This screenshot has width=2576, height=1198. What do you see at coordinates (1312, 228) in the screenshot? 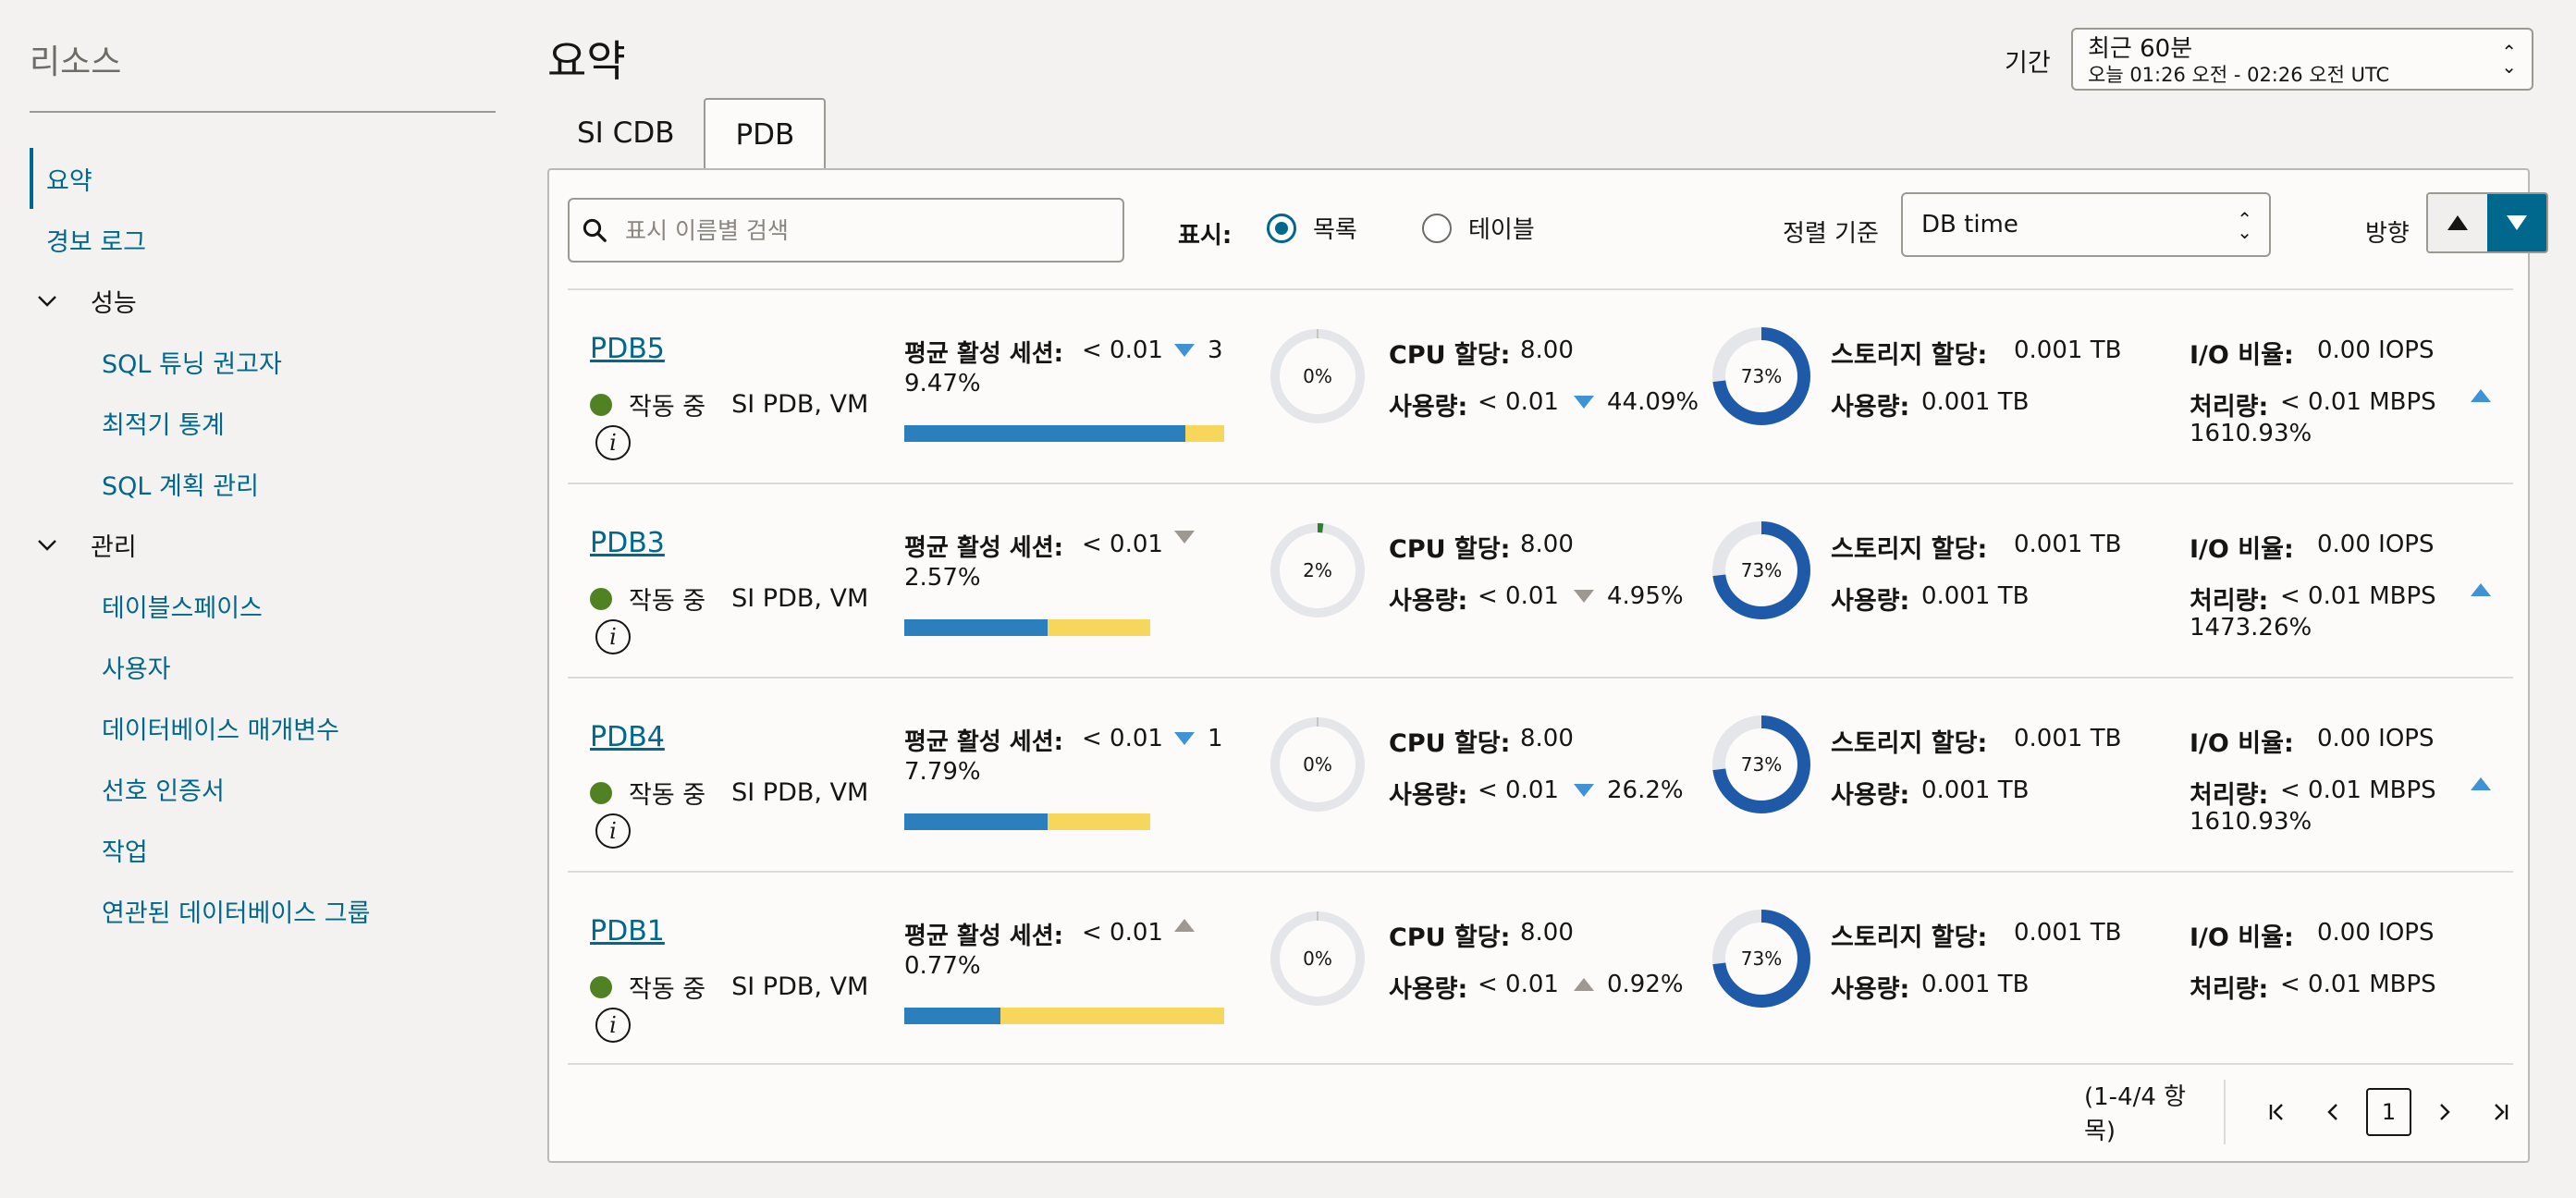
I see `radio-list: 목록` at bounding box center [1312, 228].